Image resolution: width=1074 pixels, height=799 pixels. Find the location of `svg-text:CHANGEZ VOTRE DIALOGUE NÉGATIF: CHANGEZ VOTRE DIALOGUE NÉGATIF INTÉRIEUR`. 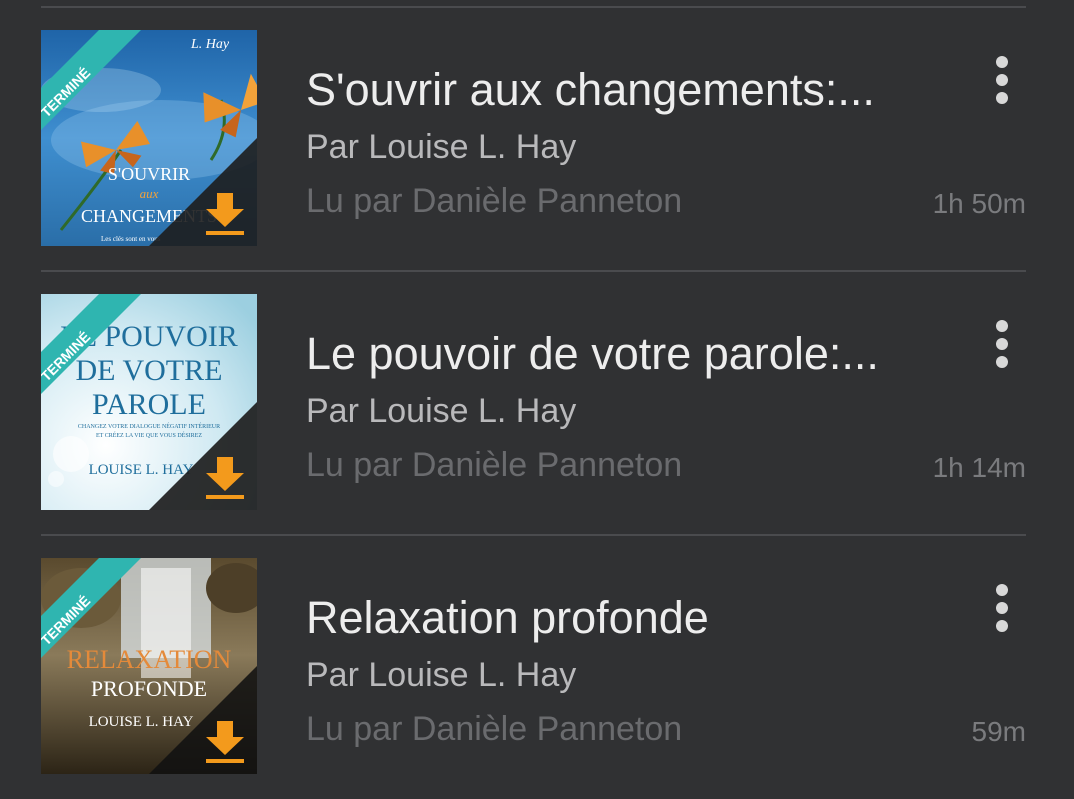

svg-text:CHANGEZ VOTRE DIALOGUE NÉGATIF: CHANGEZ VOTRE DIALOGUE NÉGATIF INTÉRIEUR is located at coordinates (149, 426).